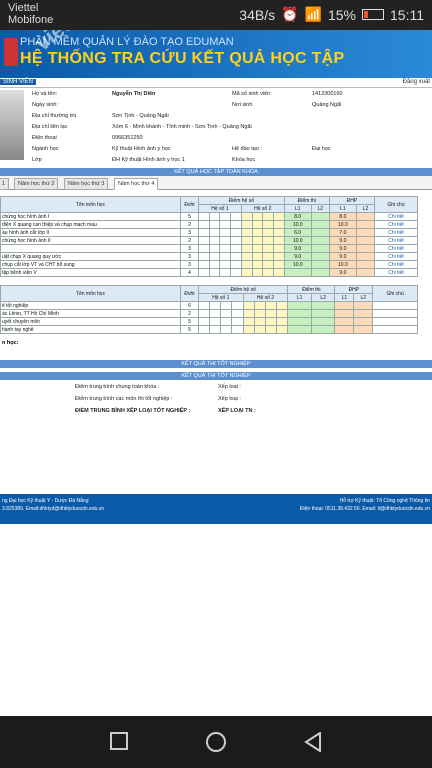 The width and height of the screenshot is (432, 768). I want to click on subject-cell: tập bệnh viện V, so click(90, 272).